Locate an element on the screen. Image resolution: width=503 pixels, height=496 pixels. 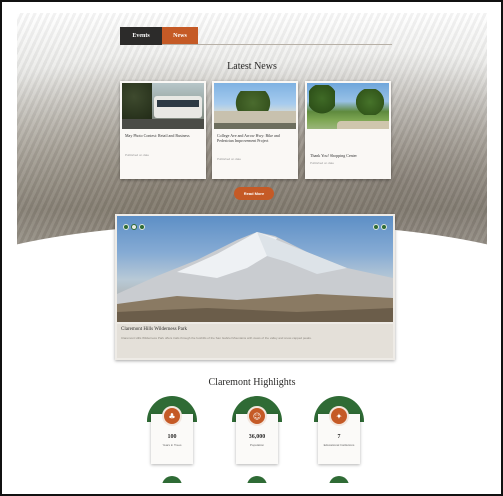
slider-next-icon is located at coordinates (142, 227).